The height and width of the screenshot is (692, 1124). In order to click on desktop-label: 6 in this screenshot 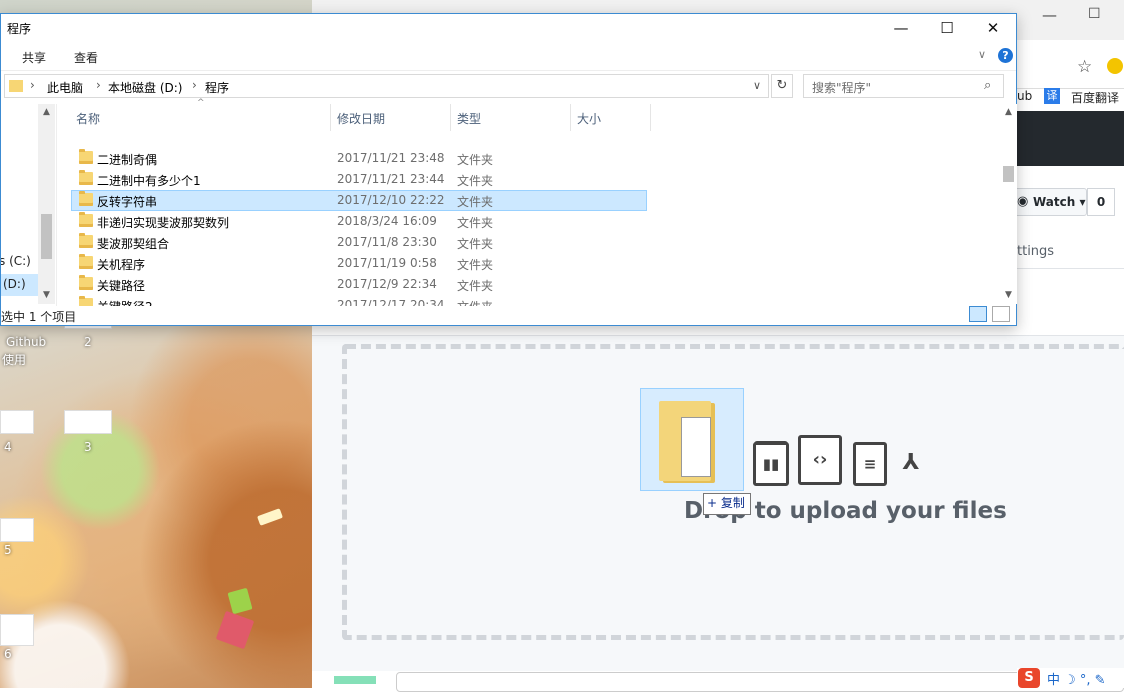, I will do `click(8, 654)`.